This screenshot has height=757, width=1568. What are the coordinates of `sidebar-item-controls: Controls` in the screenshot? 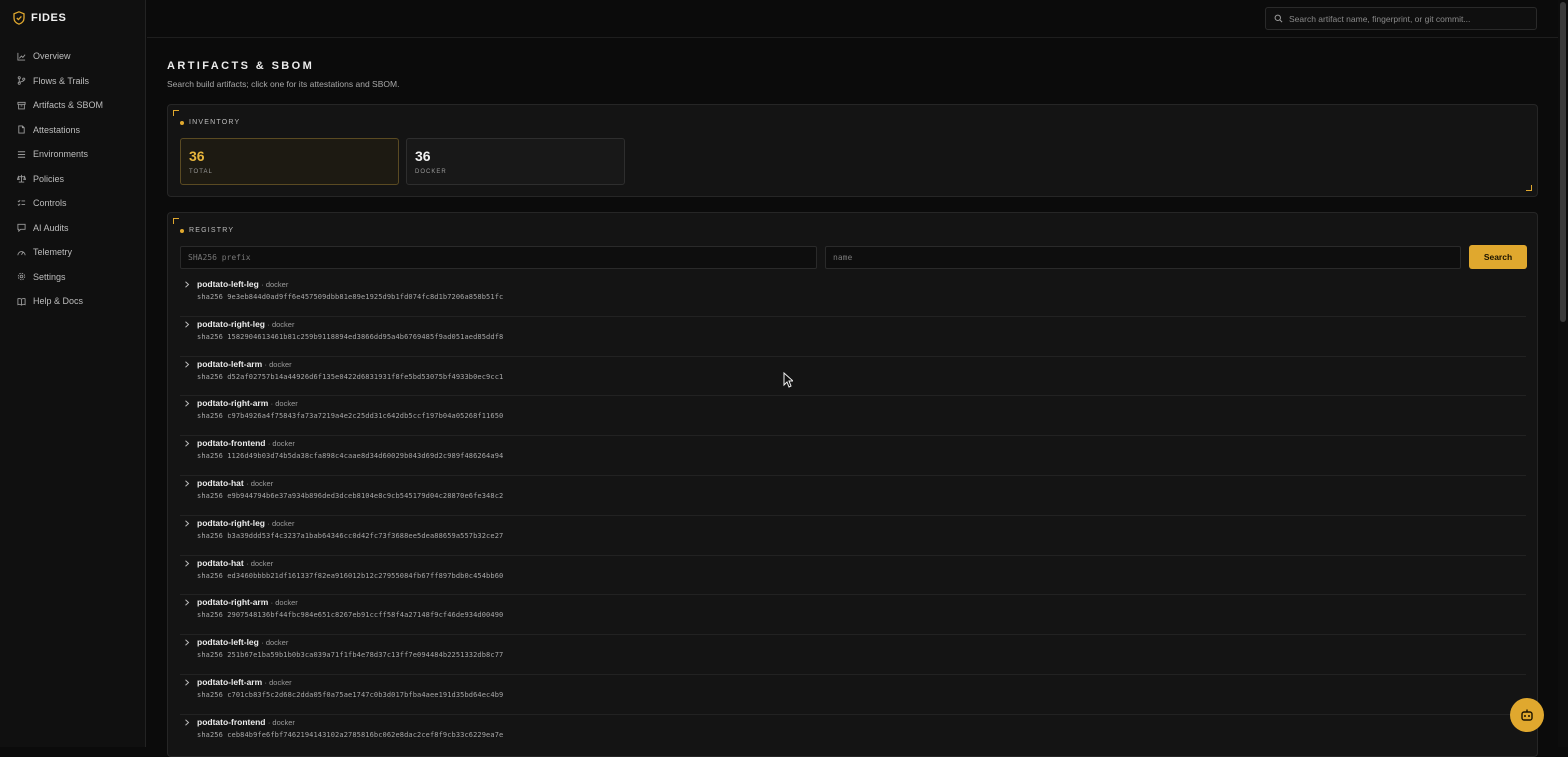 It's located at (73, 203).